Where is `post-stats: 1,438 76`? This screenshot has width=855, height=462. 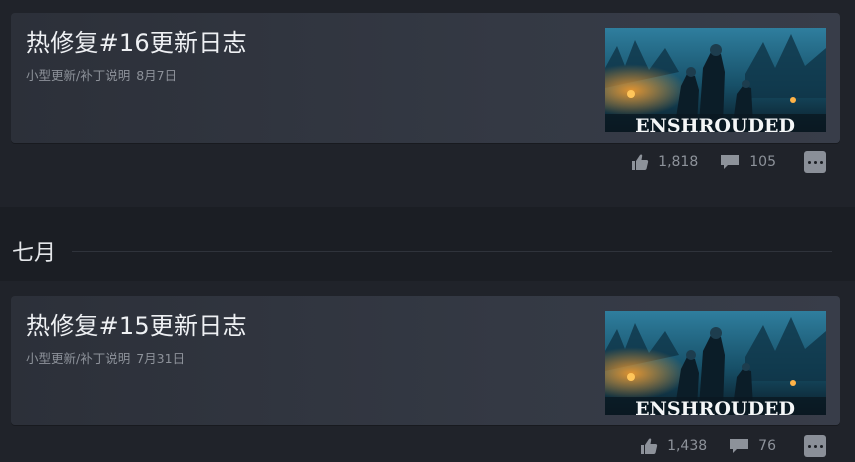
post-stats: 1,438 76 is located at coordinates (733, 446).